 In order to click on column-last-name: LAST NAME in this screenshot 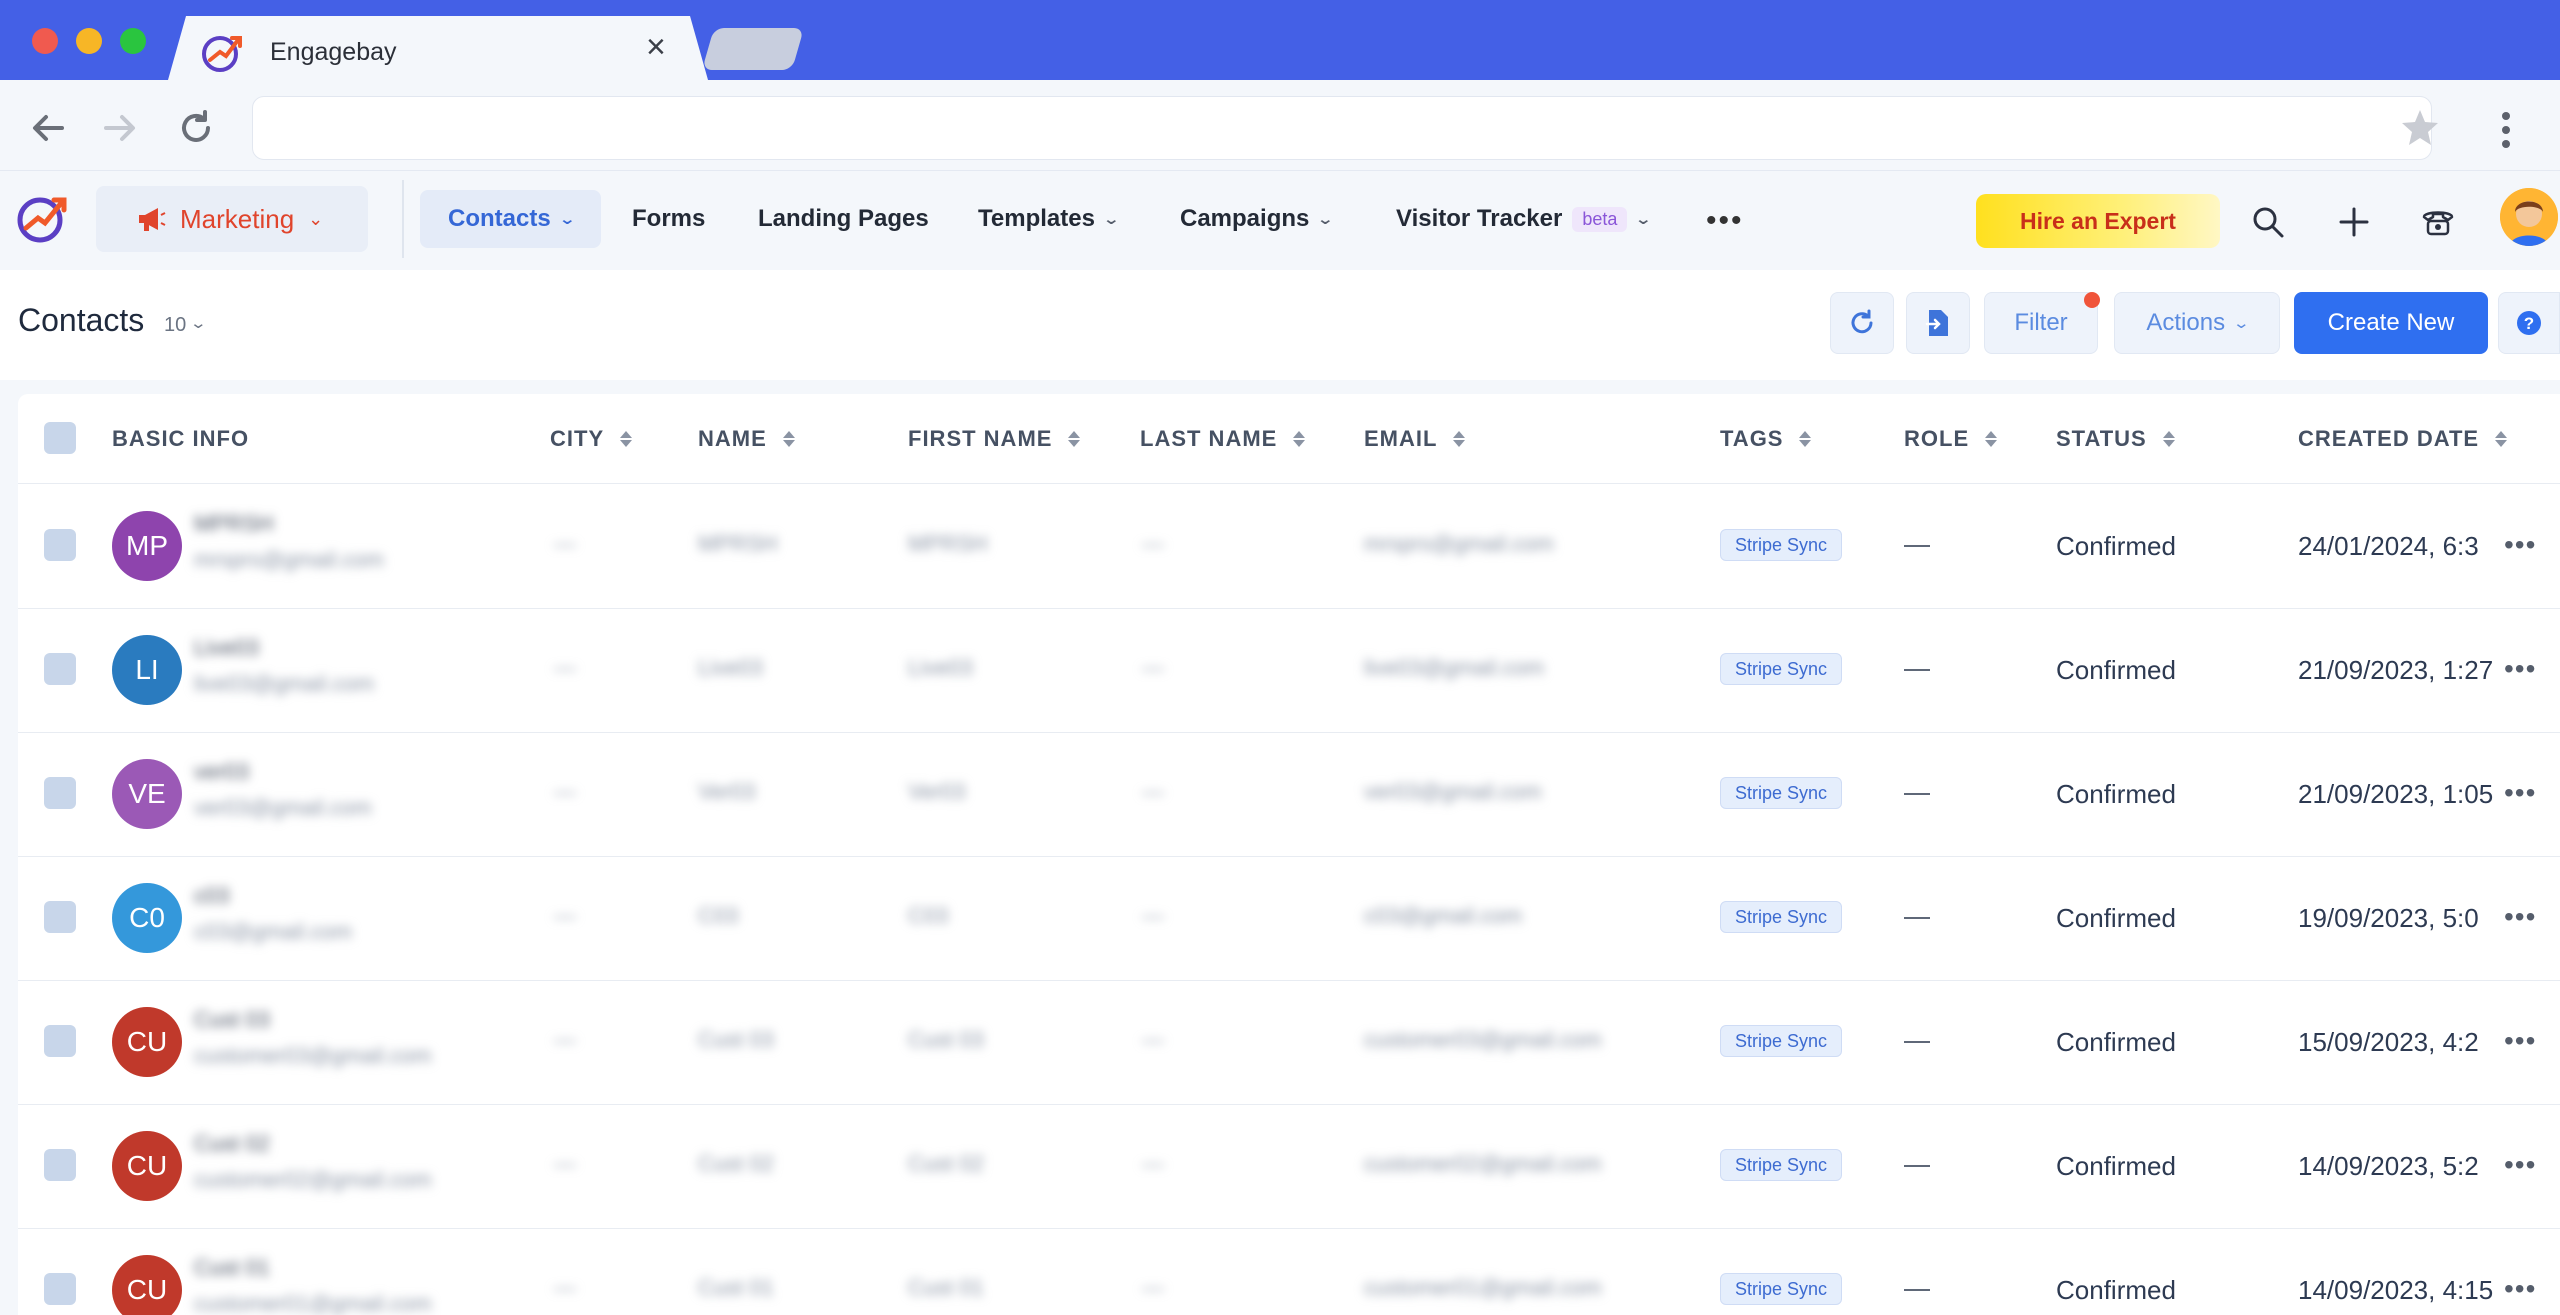, I will do `click(1223, 439)`.